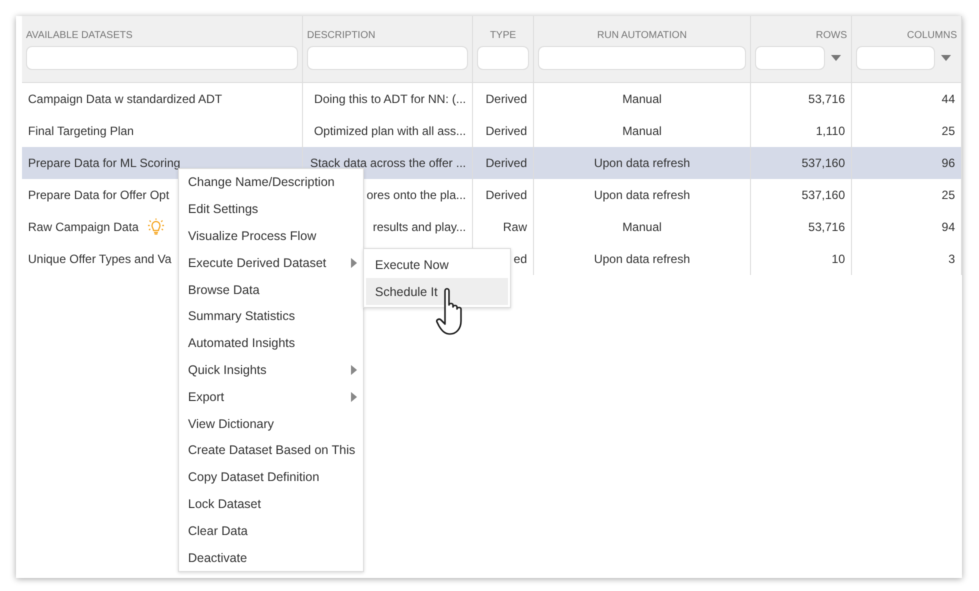 The height and width of the screenshot is (591, 979). What do you see at coordinates (951, 259) in the screenshot?
I see `table-cell: 3` at bounding box center [951, 259].